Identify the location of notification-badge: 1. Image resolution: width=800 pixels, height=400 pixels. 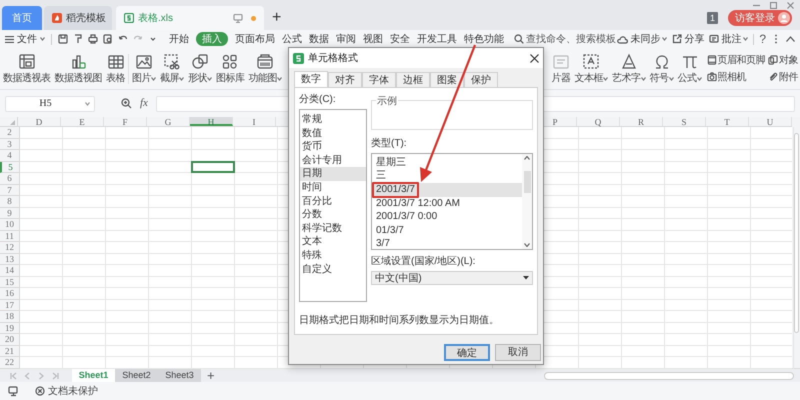
(712, 18).